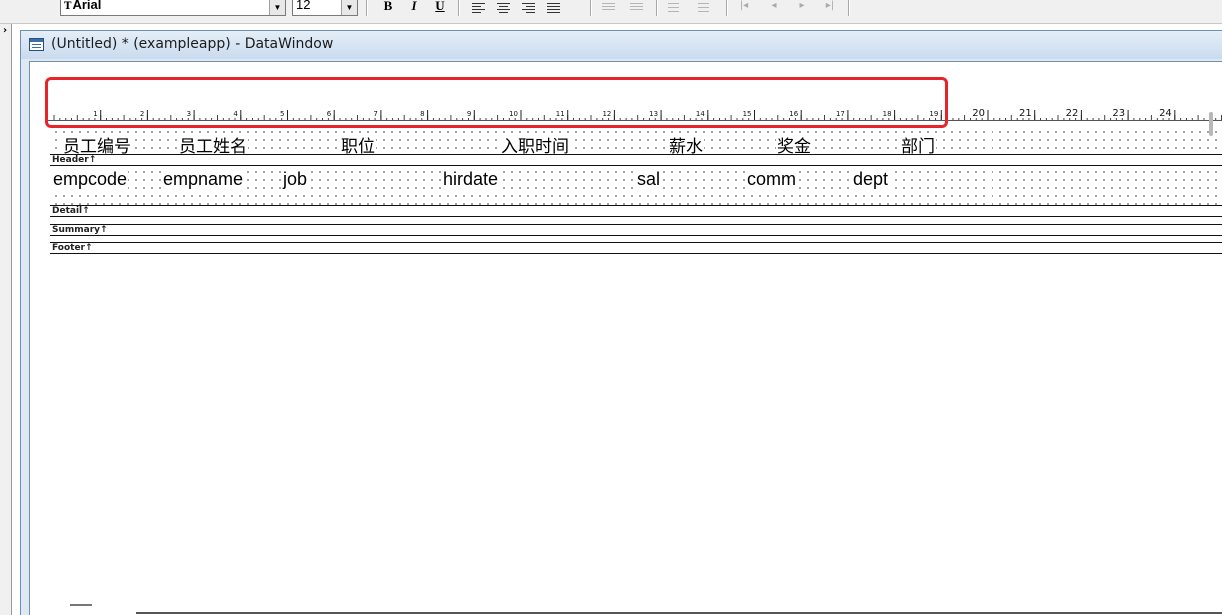 The height and width of the screenshot is (615, 1222). I want to click on ruler-label: 24, so click(1165, 113).